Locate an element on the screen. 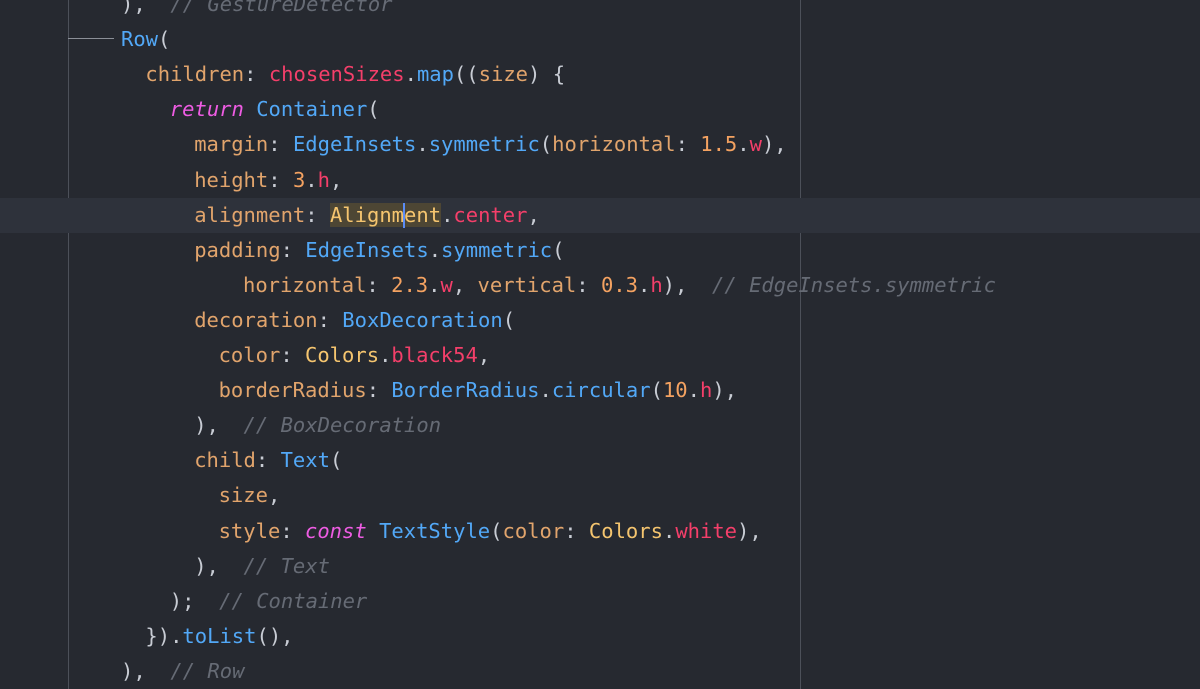 This screenshot has height=689, width=1200. code-token: borderRadius is located at coordinates (292, 390).